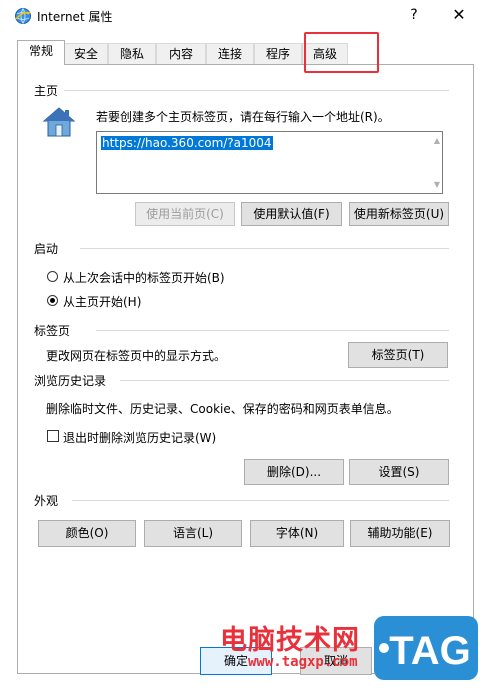 Image resolution: width=491 pixels, height=692 pixels. What do you see at coordinates (459, 15) in the screenshot?
I see `close-button: ✕` at bounding box center [459, 15].